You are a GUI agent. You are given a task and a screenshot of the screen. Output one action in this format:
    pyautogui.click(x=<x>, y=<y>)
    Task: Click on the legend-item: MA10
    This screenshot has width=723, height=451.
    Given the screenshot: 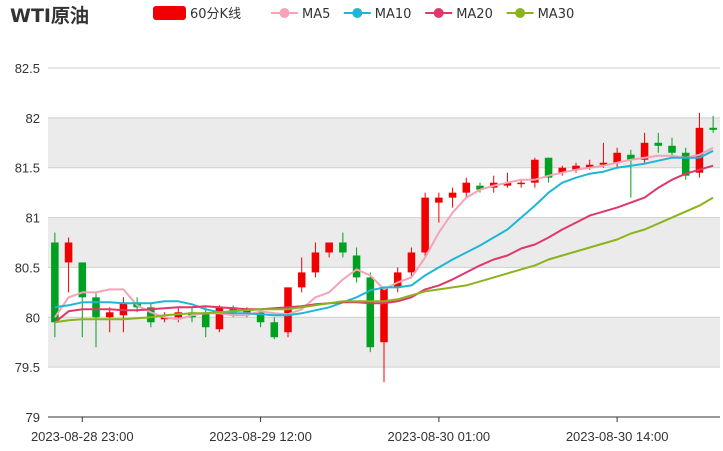 What is the action you would take?
    pyautogui.click(x=377, y=14)
    